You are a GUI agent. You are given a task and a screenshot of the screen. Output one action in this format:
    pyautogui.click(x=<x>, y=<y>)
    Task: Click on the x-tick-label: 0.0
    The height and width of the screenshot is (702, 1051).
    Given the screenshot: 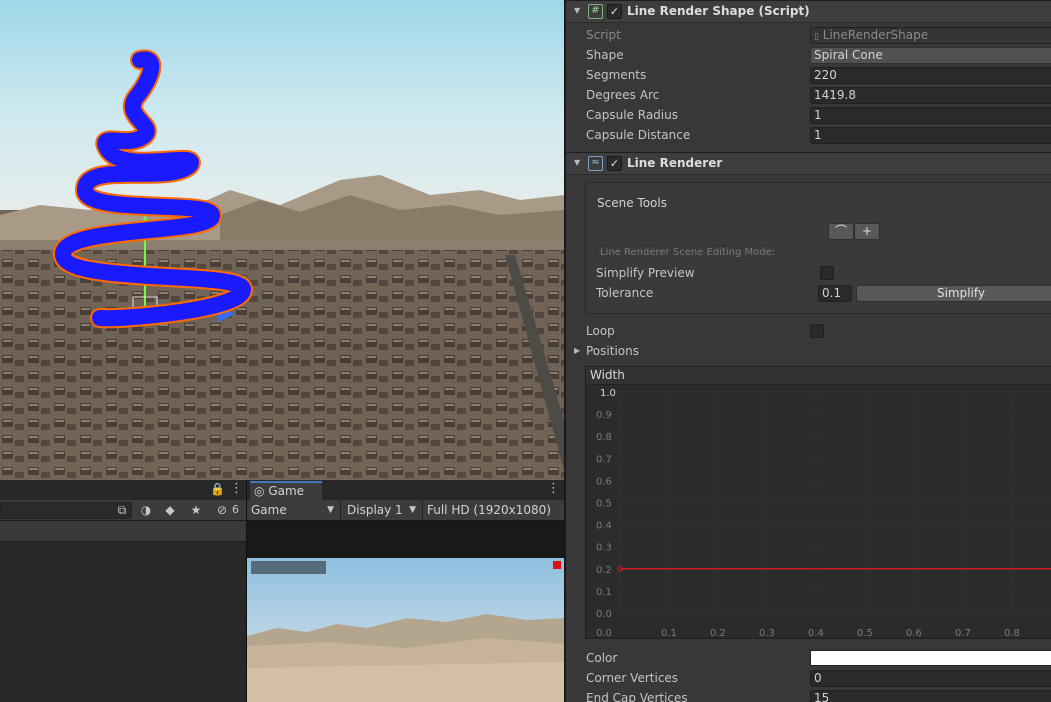 What is the action you would take?
    pyautogui.click(x=604, y=633)
    